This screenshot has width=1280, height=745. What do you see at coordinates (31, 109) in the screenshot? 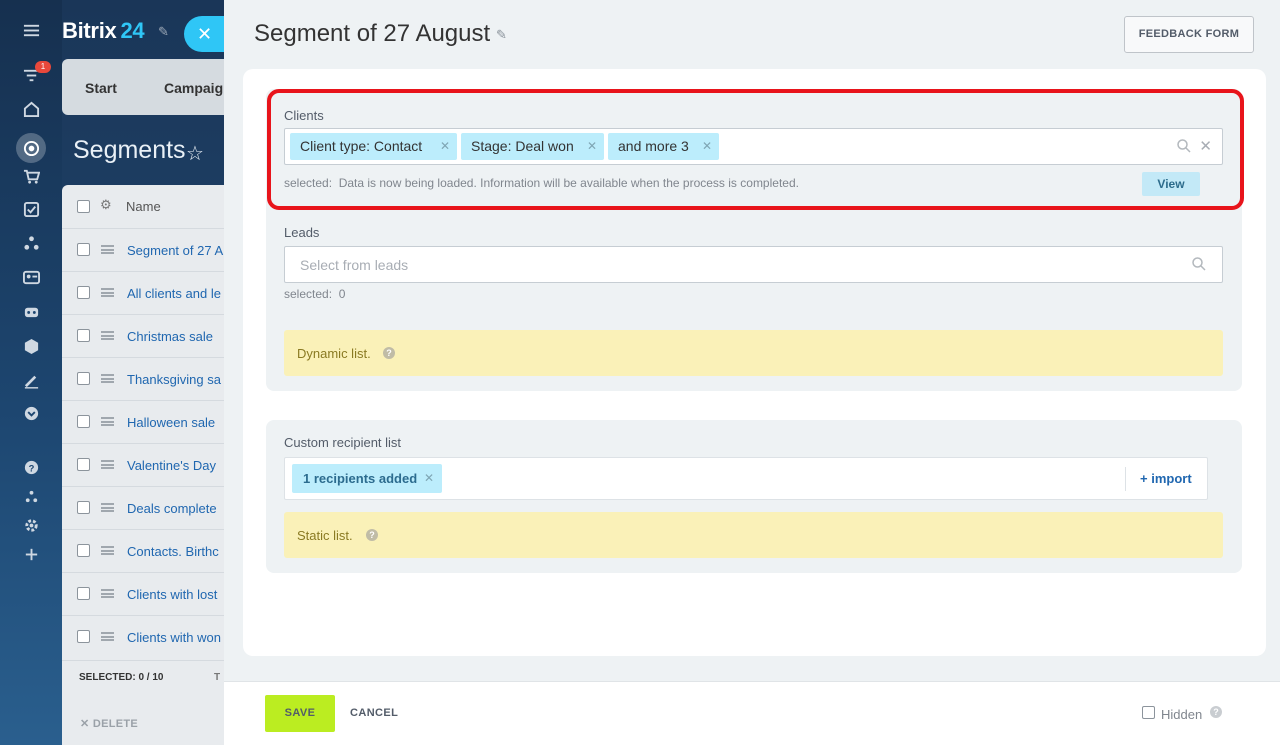
I see `home-icon` at bounding box center [31, 109].